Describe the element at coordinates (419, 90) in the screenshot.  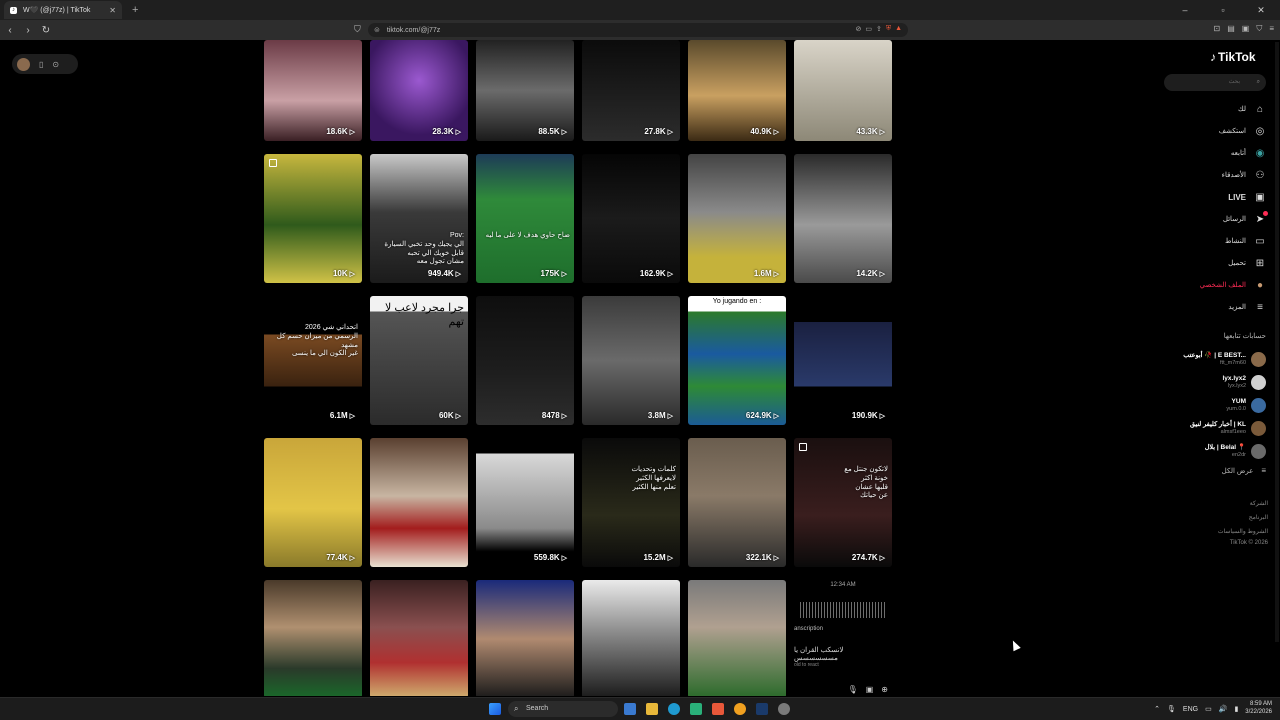
I see `video-tile: 28.3K` at that location.